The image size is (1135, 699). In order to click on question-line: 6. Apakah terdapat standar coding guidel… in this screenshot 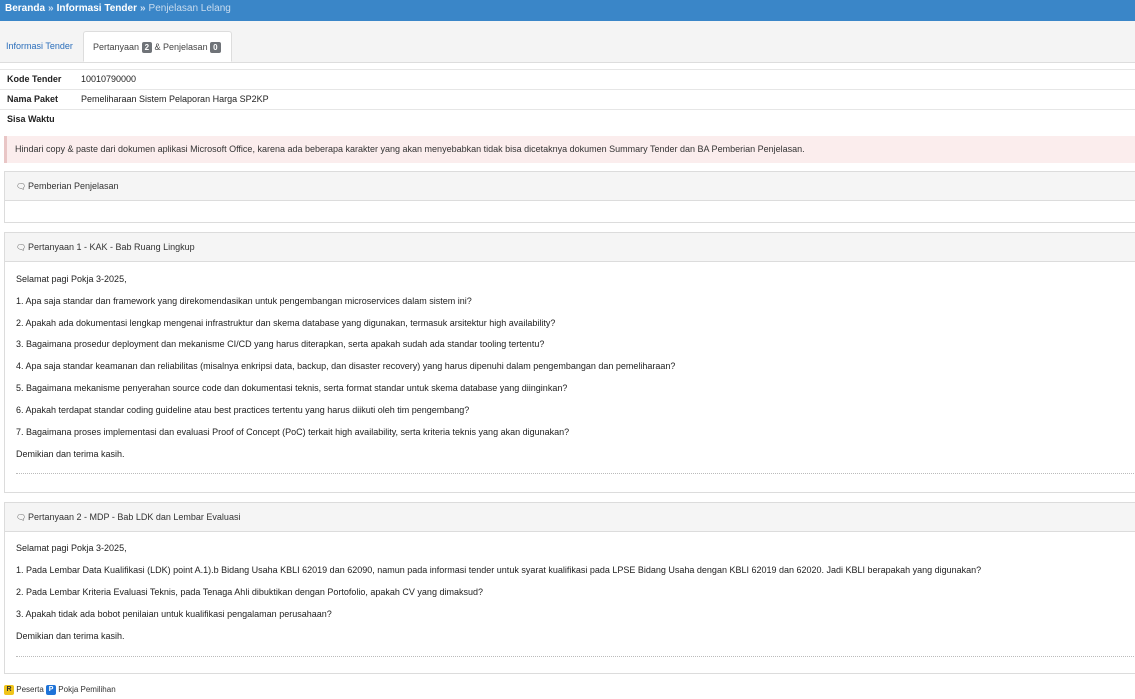, I will do `click(243, 410)`.